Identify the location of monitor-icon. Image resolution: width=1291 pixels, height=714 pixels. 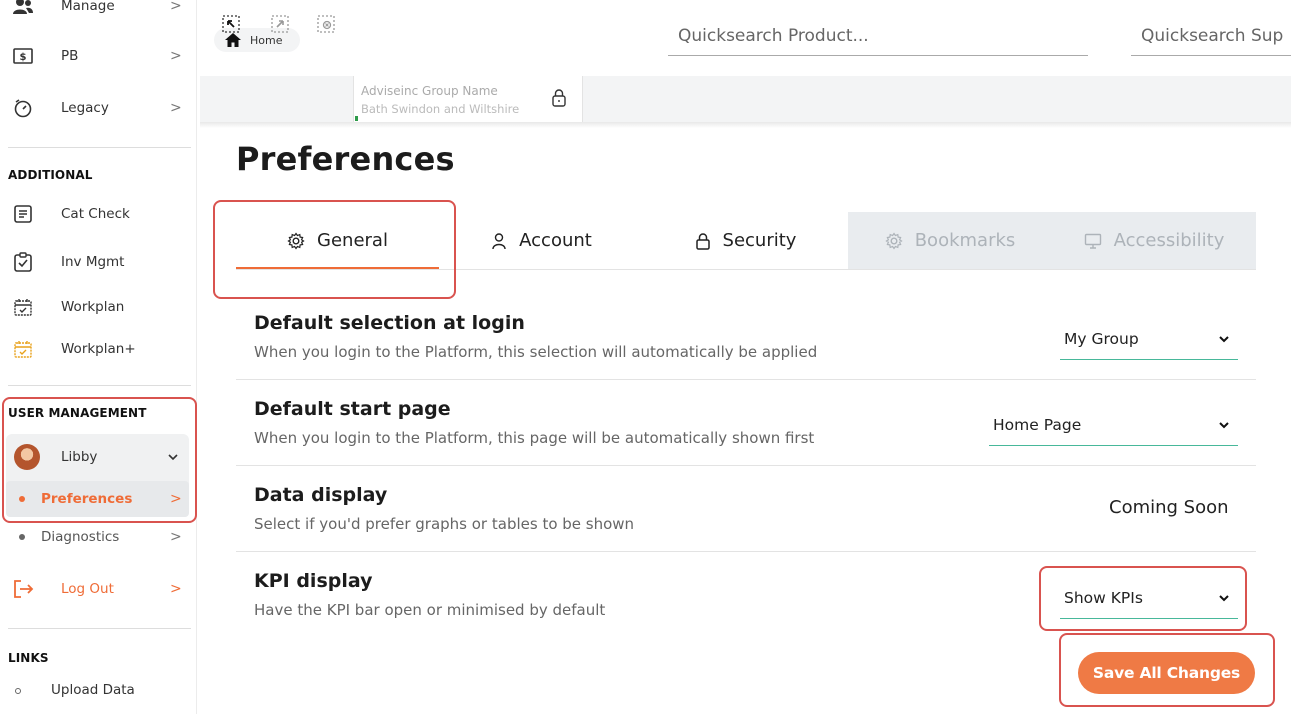
(1092, 241).